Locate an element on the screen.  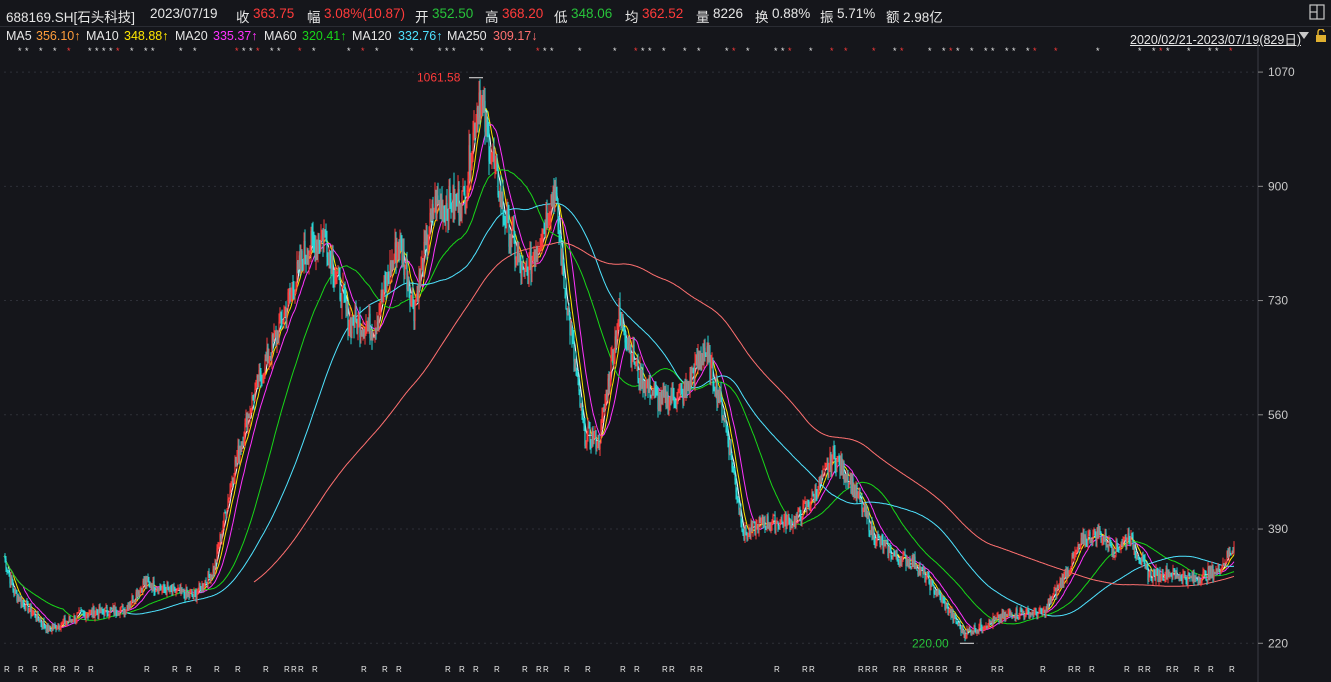
chevron-down-icon is located at coordinates (1304, 36).